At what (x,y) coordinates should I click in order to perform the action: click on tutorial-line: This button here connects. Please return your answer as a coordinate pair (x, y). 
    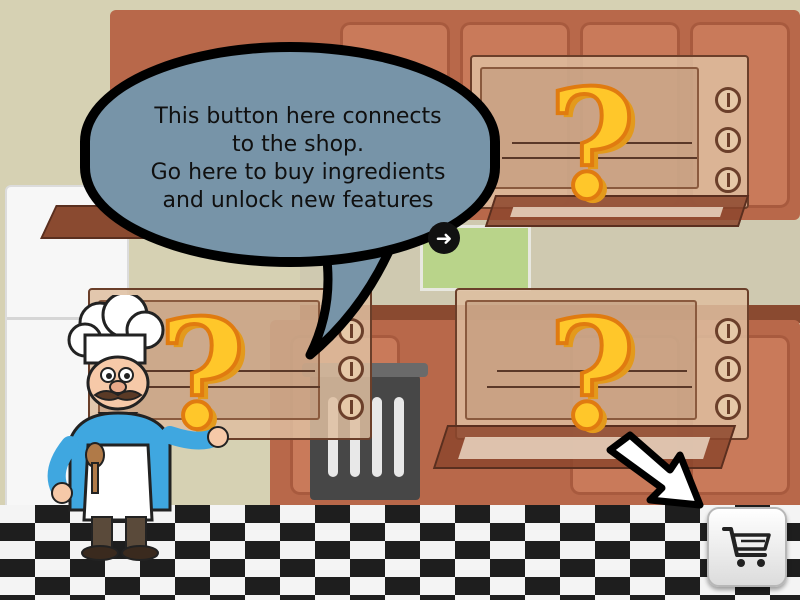
    Looking at the image, I should click on (298, 116).